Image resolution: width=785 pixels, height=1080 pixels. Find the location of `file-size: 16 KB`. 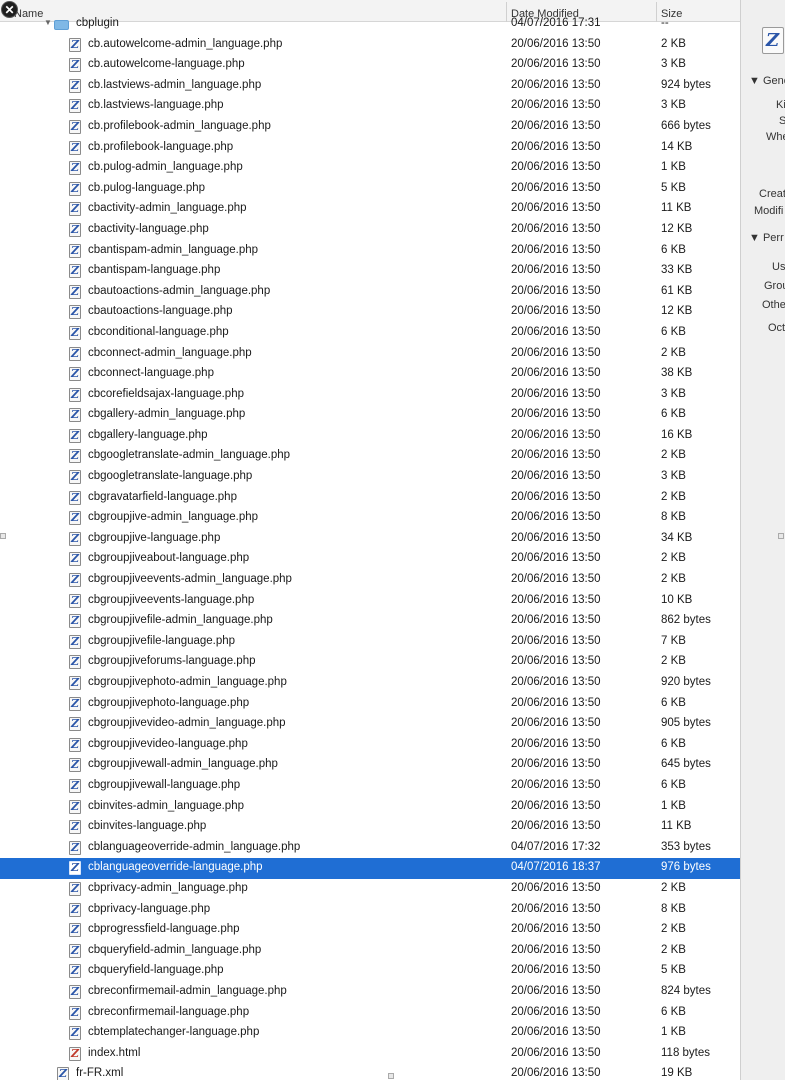

file-size: 16 KB is located at coordinates (677, 434).